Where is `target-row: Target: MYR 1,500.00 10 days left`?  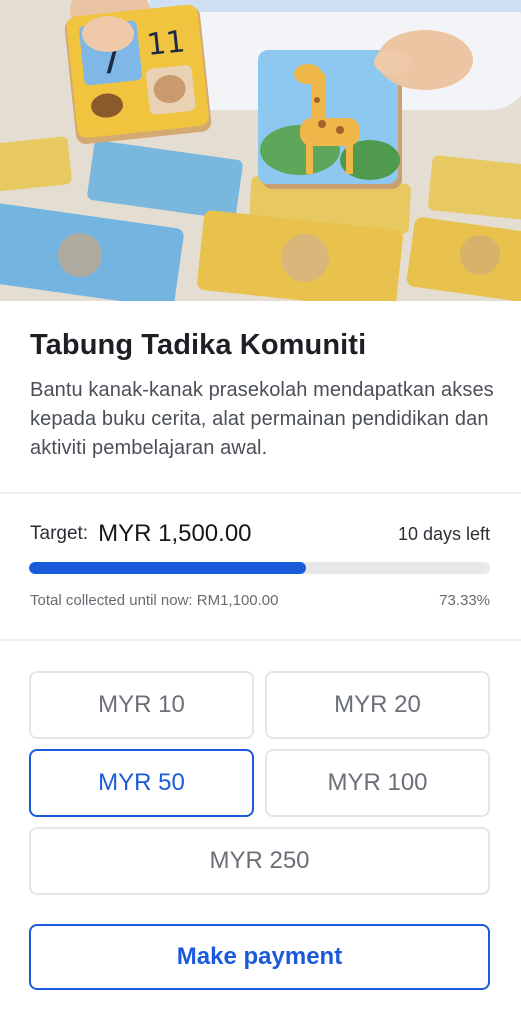 target-row: Target: MYR 1,500.00 10 days left is located at coordinates (260, 534).